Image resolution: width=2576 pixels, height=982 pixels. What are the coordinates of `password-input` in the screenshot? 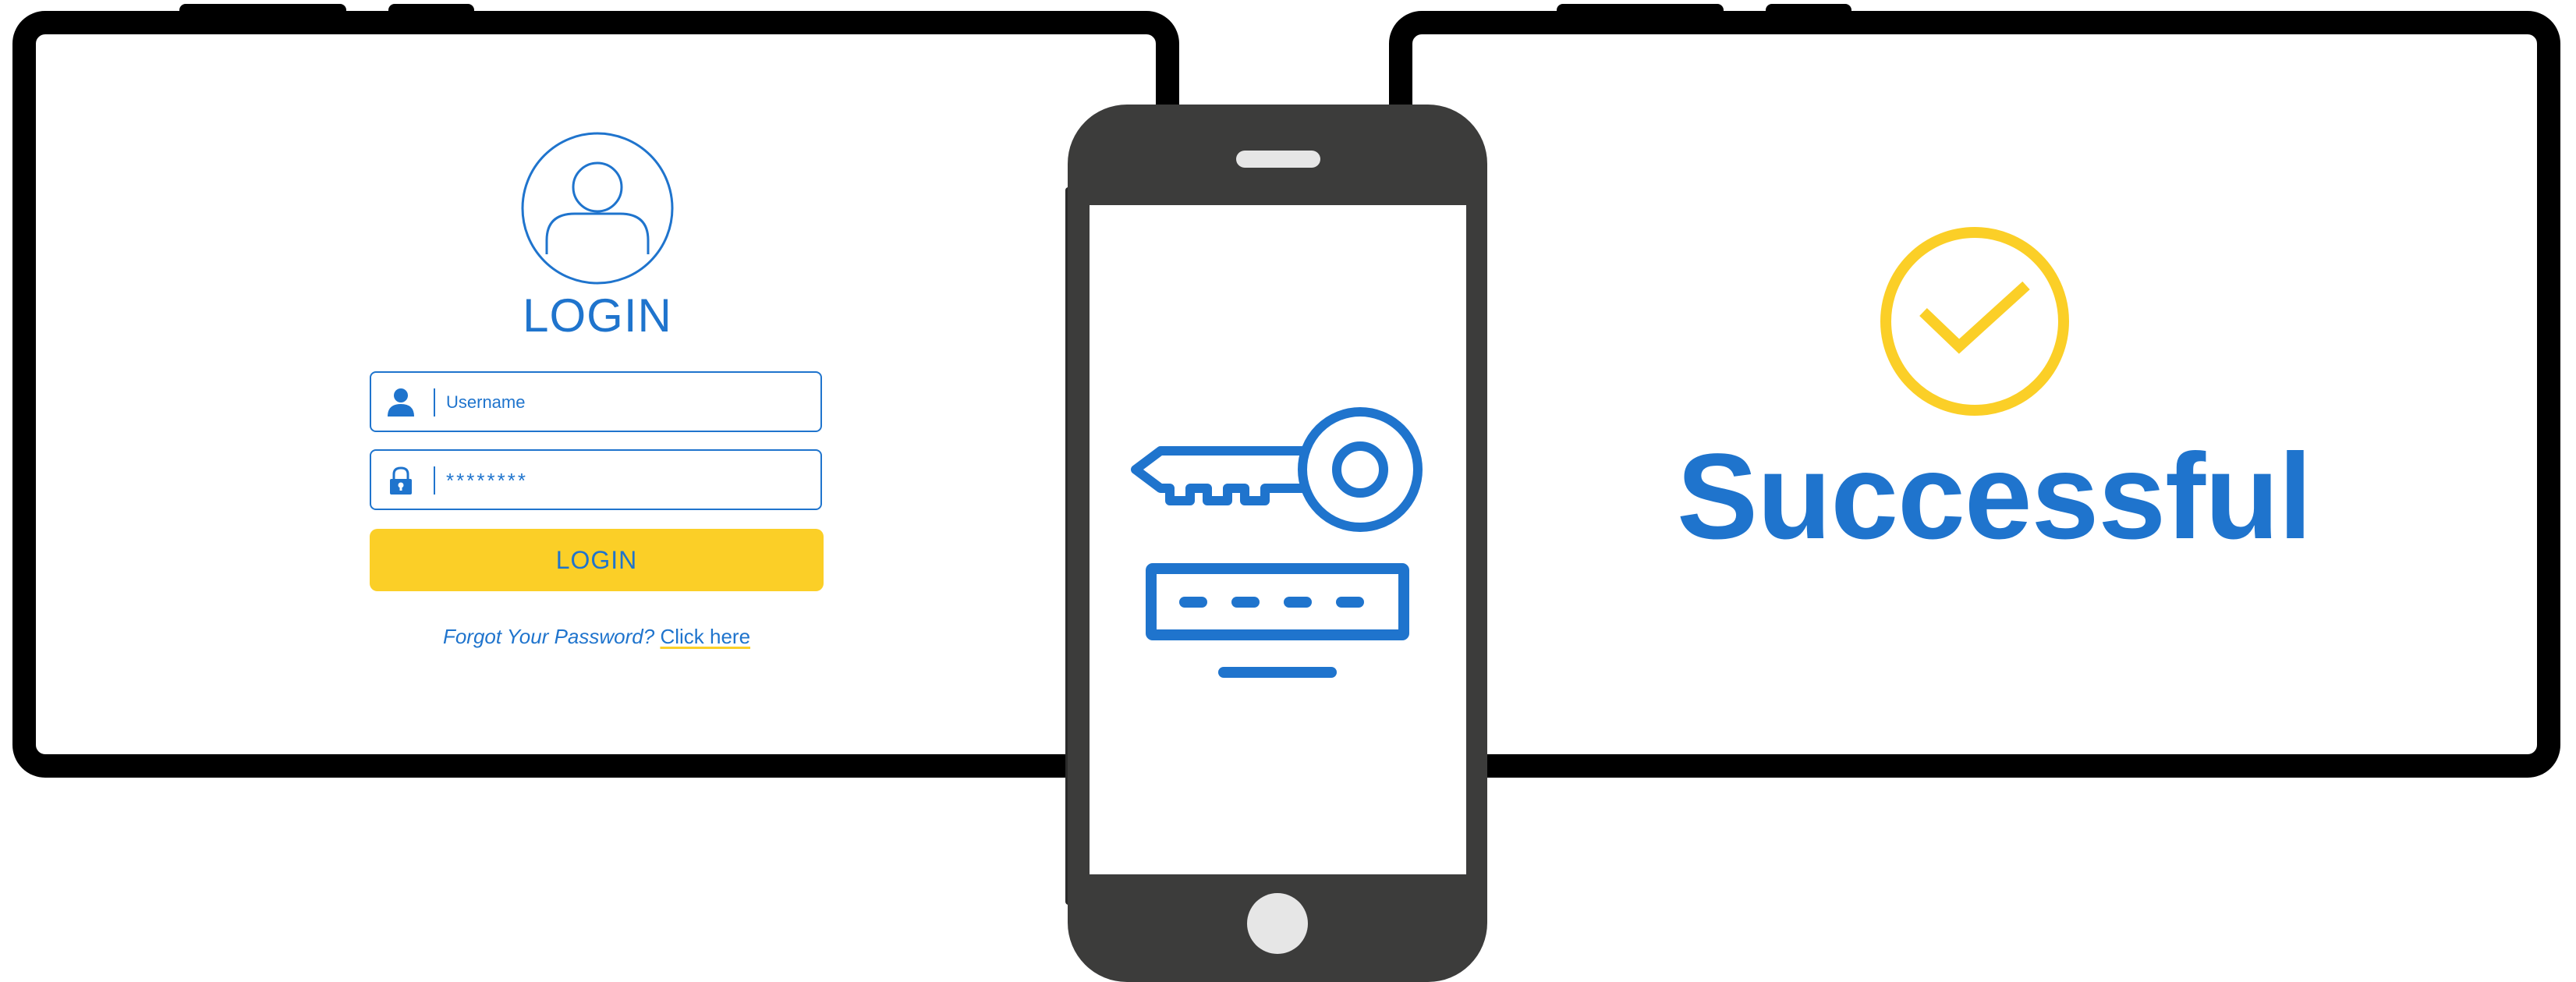 It's located at (625, 480).